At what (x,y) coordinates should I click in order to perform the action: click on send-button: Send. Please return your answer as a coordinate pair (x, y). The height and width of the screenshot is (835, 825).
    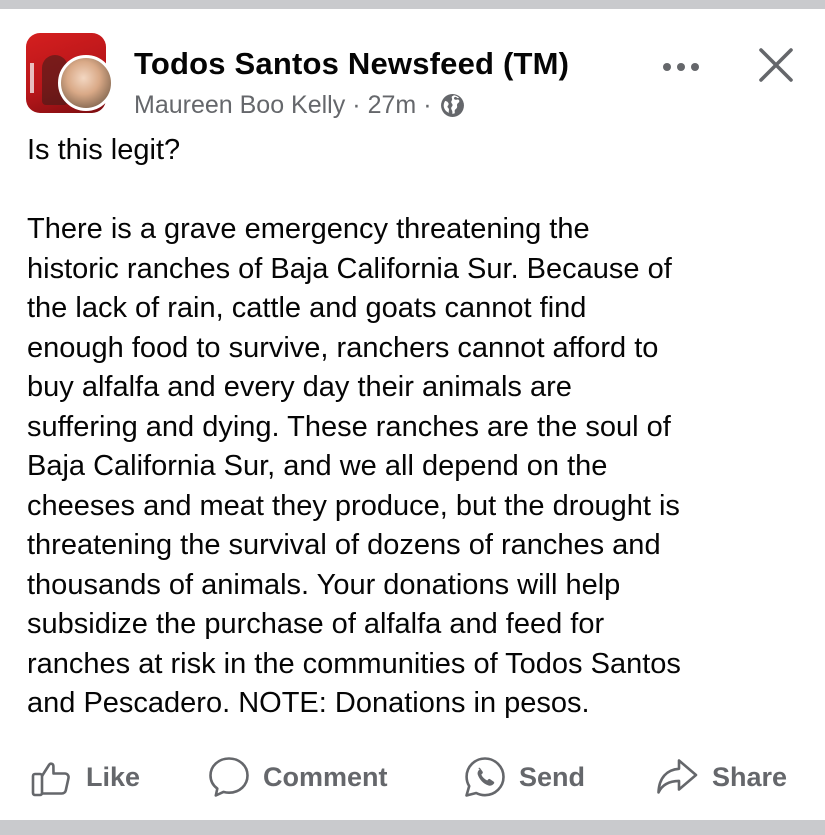
    Looking at the image, I should click on (524, 777).